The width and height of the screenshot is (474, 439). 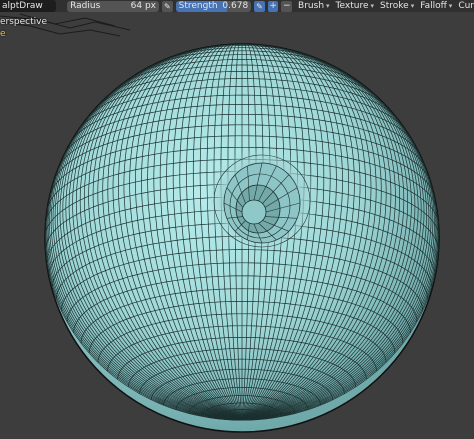 I want to click on radius-value: 64 px, so click(x=143, y=6).